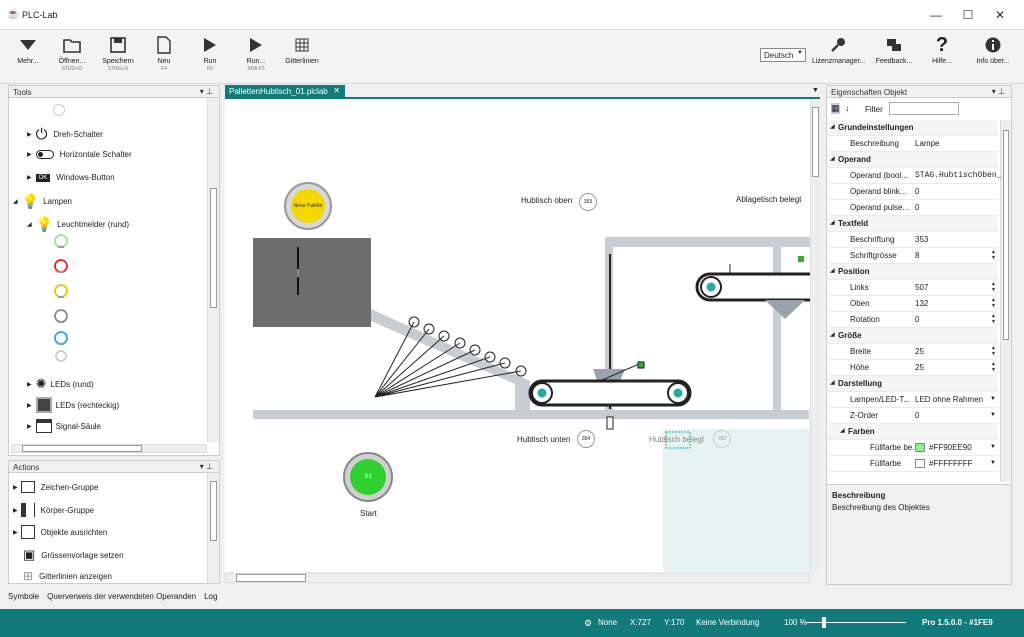  I want to click on property-row: Z-Order 0 ▼, so click(913, 416).